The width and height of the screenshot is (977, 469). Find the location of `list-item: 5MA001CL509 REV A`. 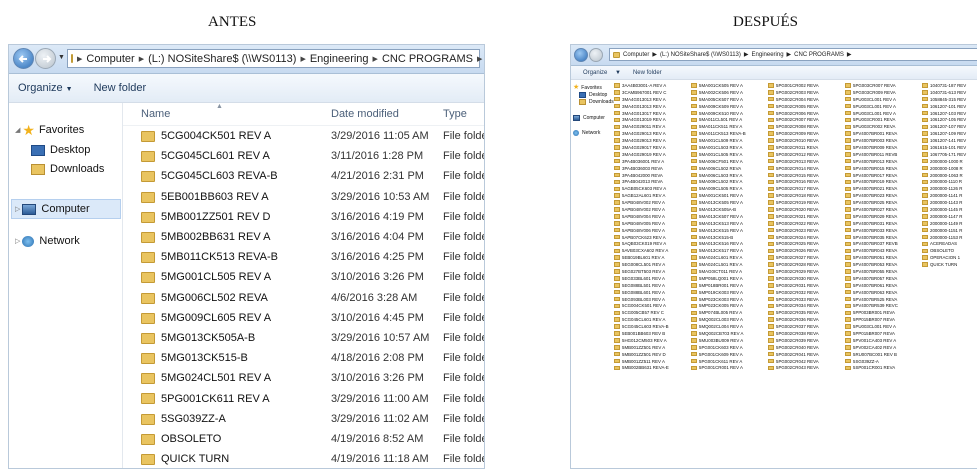

list-item: 5MA001CL509 REV A is located at coordinates (728, 140).